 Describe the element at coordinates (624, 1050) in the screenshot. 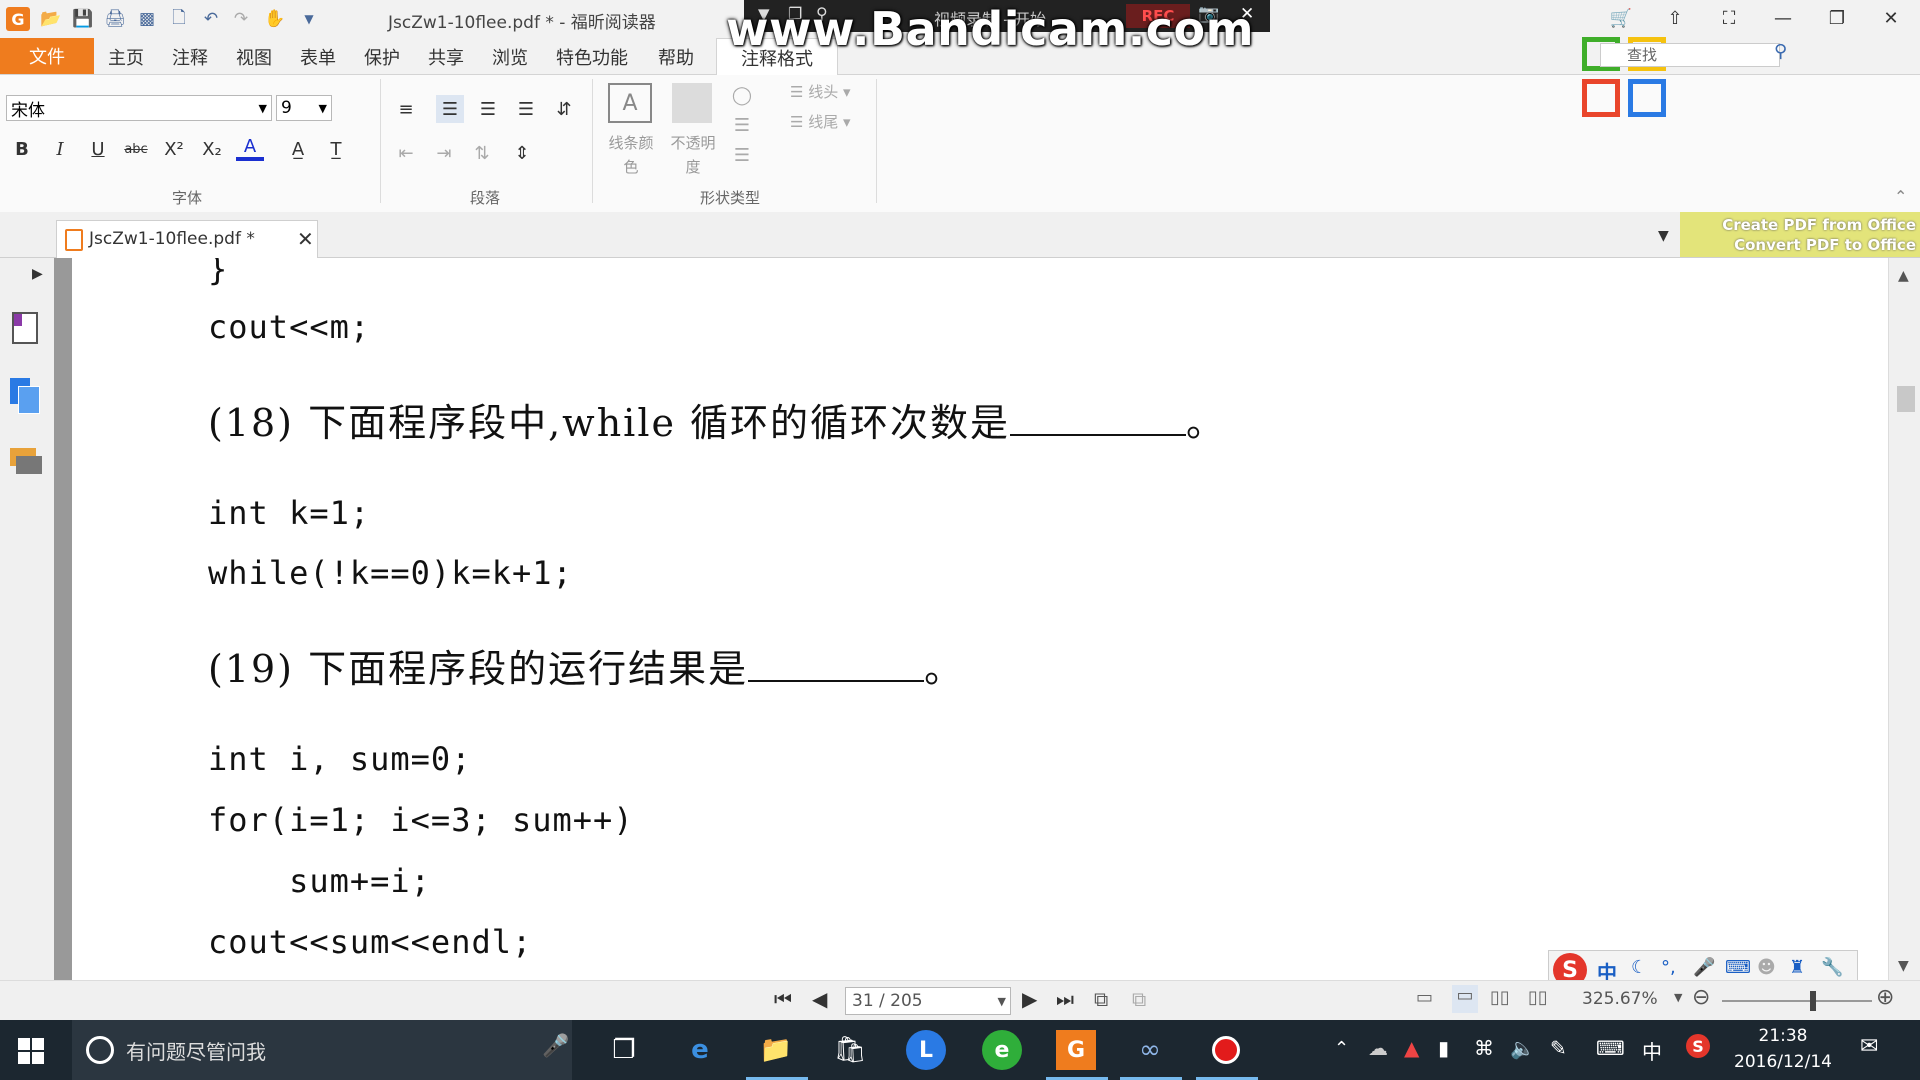

I see `task-view-icon: ❐` at that location.